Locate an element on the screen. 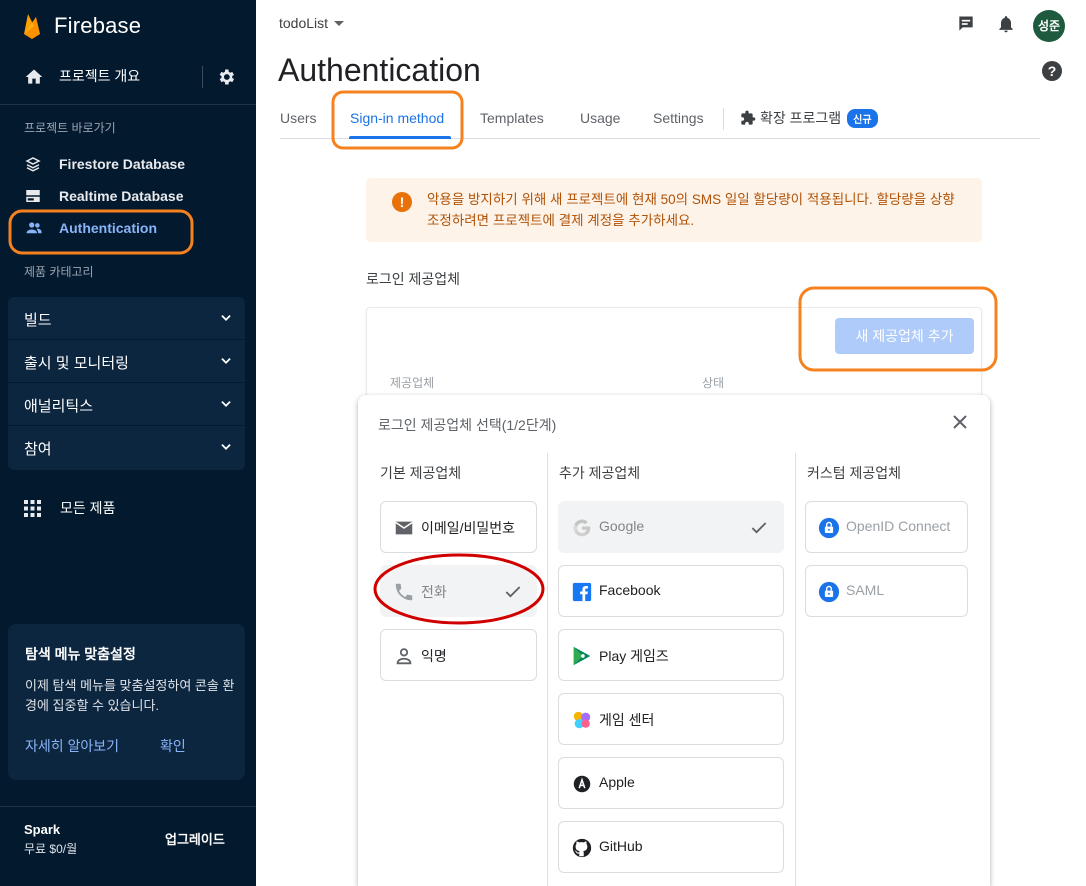 This screenshot has height=886, width=1086. native-providers-title: 기본 제공업체 is located at coordinates (421, 473).